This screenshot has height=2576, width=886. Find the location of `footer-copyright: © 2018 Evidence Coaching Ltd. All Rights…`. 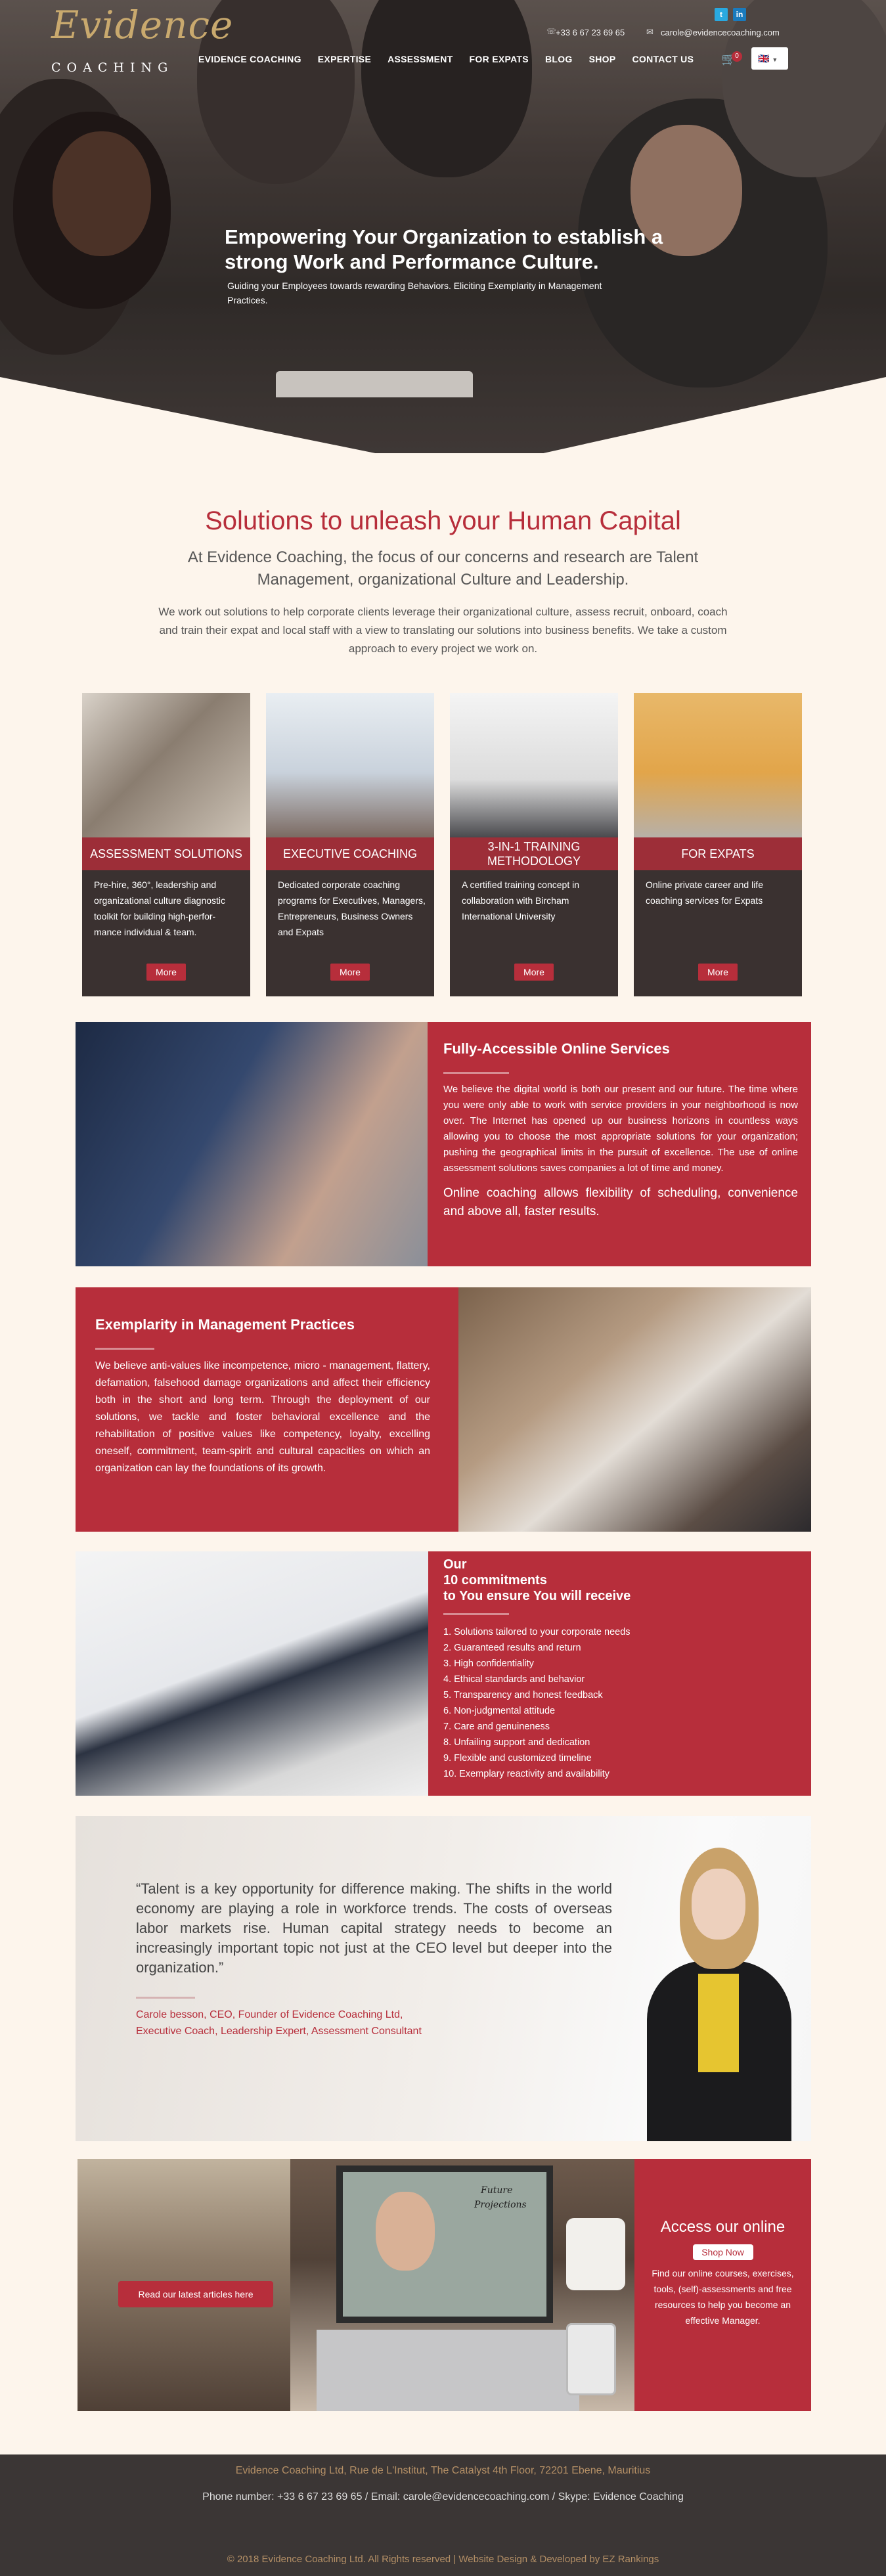

footer-copyright: © 2018 Evidence Coaching Ltd. All Rights… is located at coordinates (443, 2559).